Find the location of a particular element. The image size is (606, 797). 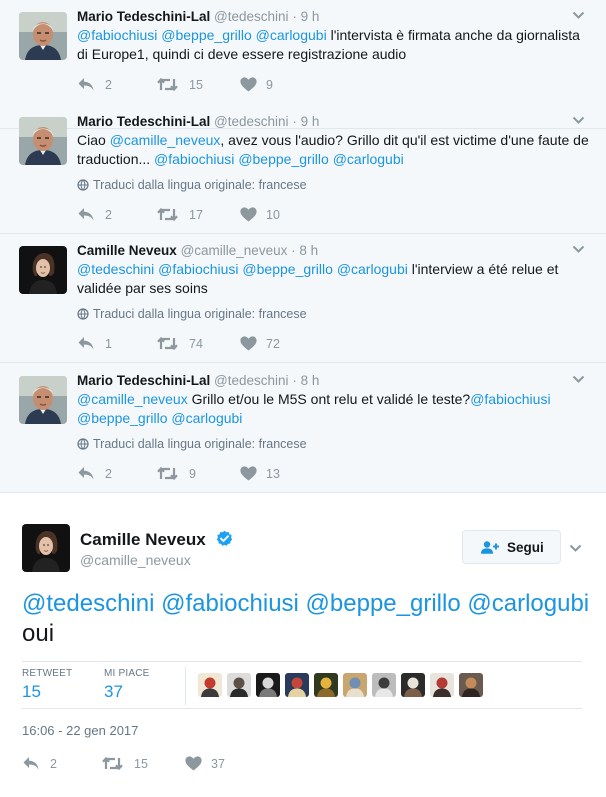

retweet-stat-value: 15 is located at coordinates (31, 691).